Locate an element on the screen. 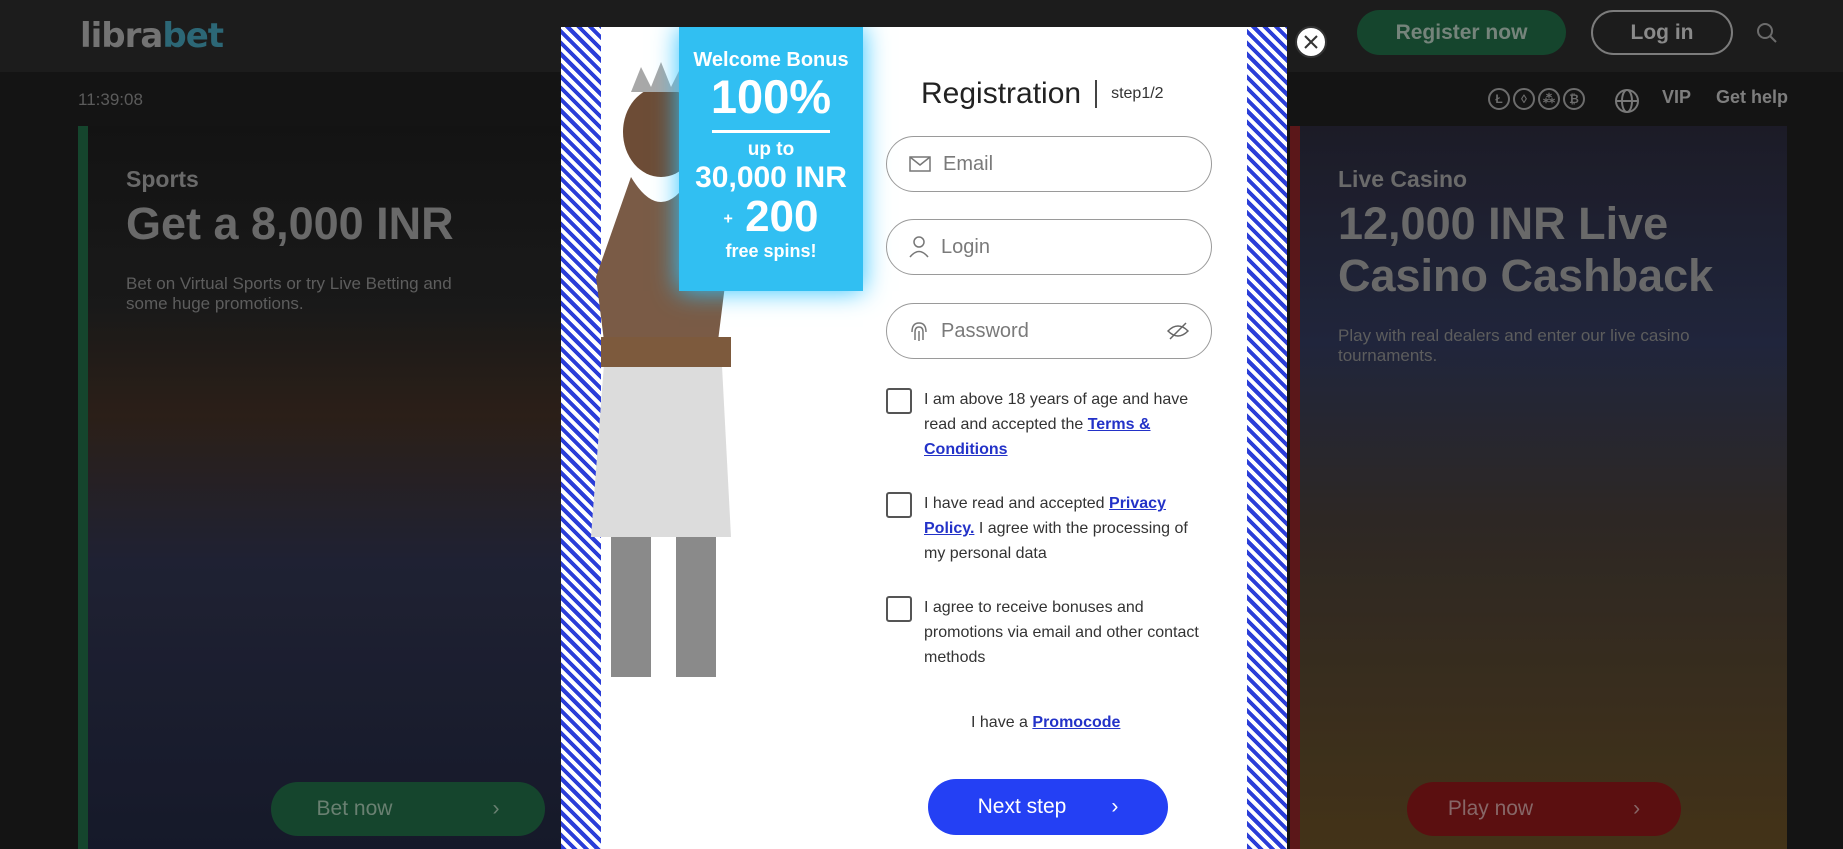 The height and width of the screenshot is (849, 1843). login-field is located at coordinates (1049, 247).